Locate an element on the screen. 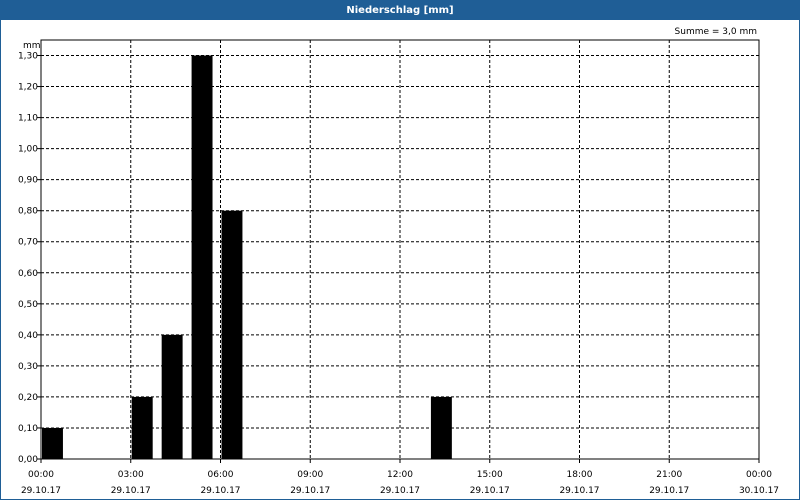 The height and width of the screenshot is (500, 800). x-tick-time-label: 18:00 is located at coordinates (580, 475).